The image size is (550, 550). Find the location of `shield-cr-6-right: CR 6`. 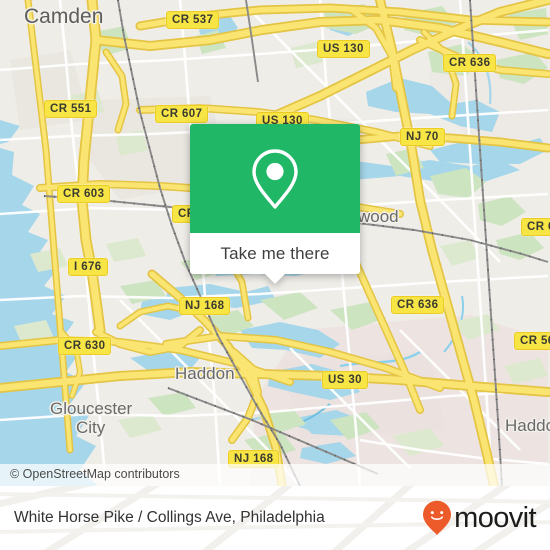

shield-cr-6-right: CR 6 is located at coordinates (535, 227).